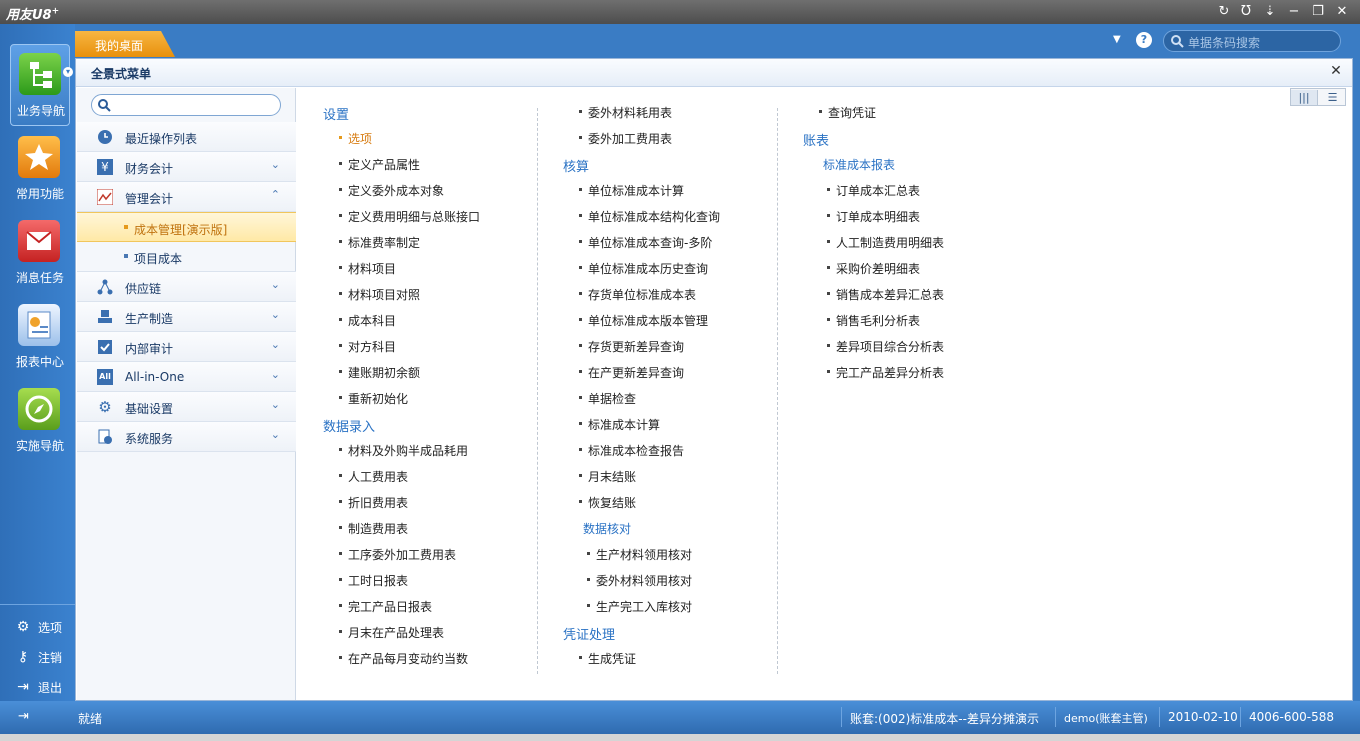 The width and height of the screenshot is (1360, 741). Describe the element at coordinates (43, 687) in the screenshot. I see `dock-exit: ⇥ 退出` at that location.